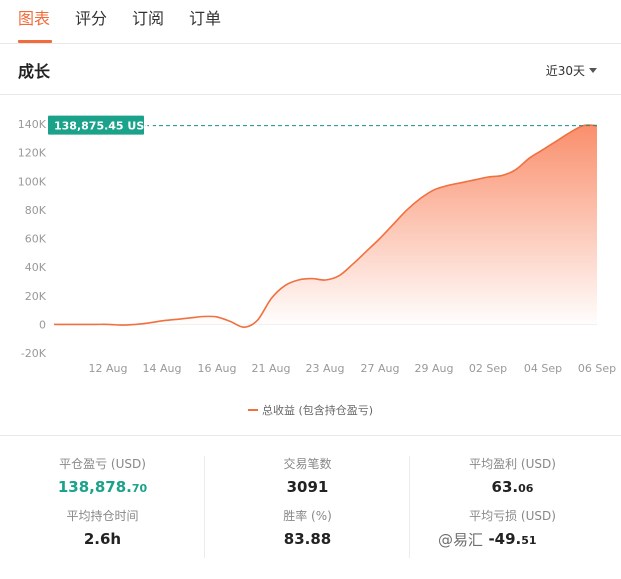  I want to click on stats-column-2: 交易笔数 3091 胜率 (%) 83.88, so click(307, 502).